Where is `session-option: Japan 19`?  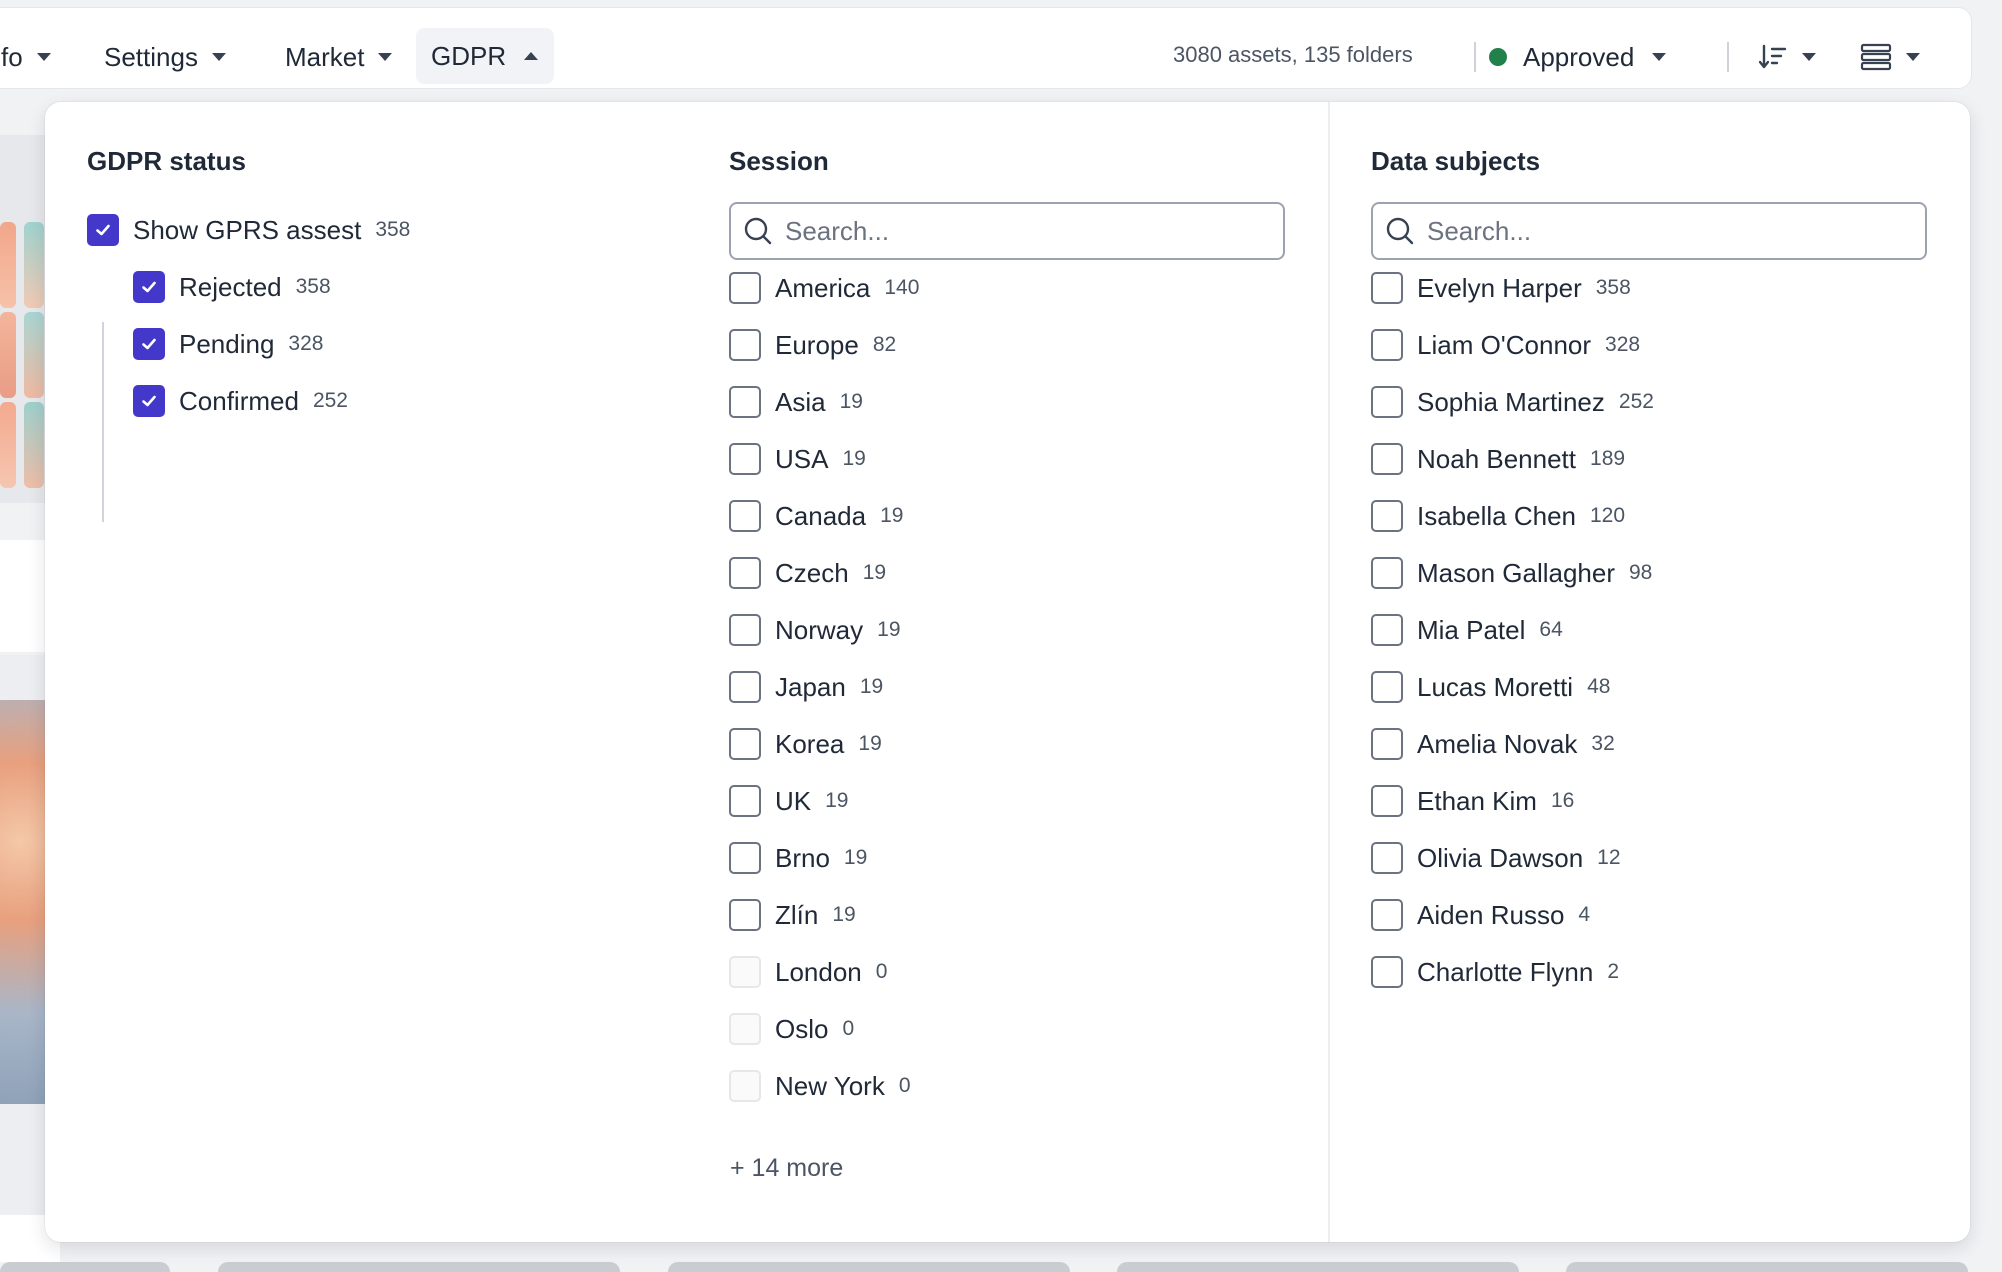 session-option: Japan 19 is located at coordinates (806, 687).